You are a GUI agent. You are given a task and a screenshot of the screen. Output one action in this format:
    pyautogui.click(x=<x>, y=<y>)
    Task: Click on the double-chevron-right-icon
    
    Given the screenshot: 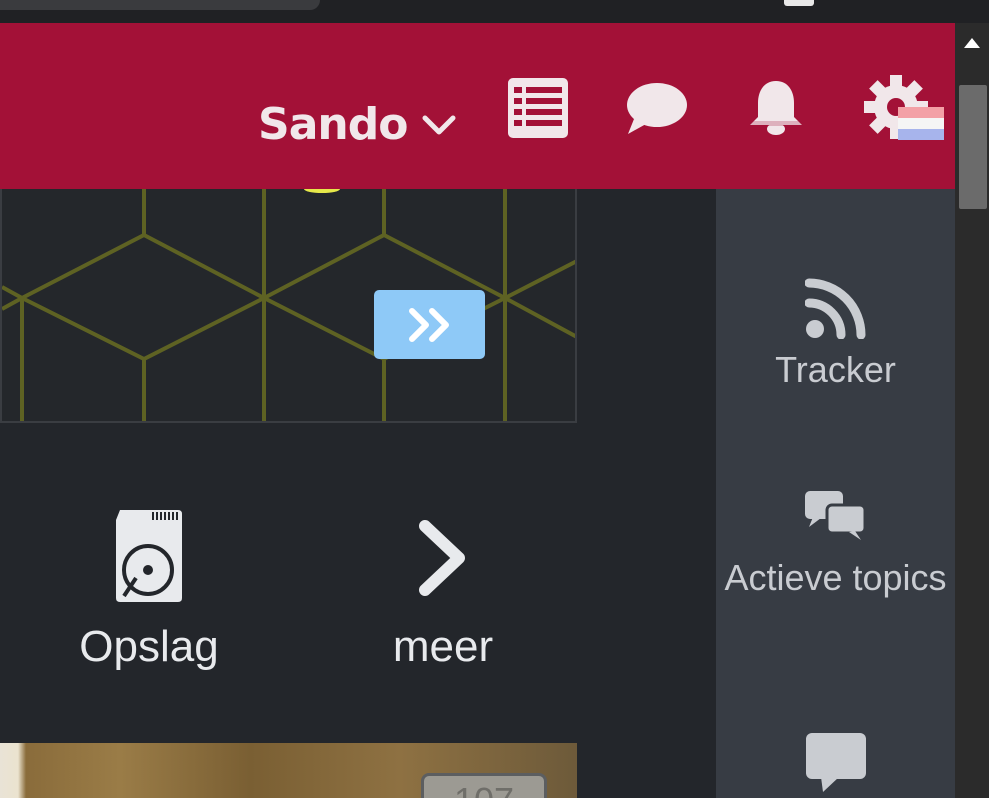 What is the action you would take?
    pyautogui.click(x=428, y=324)
    